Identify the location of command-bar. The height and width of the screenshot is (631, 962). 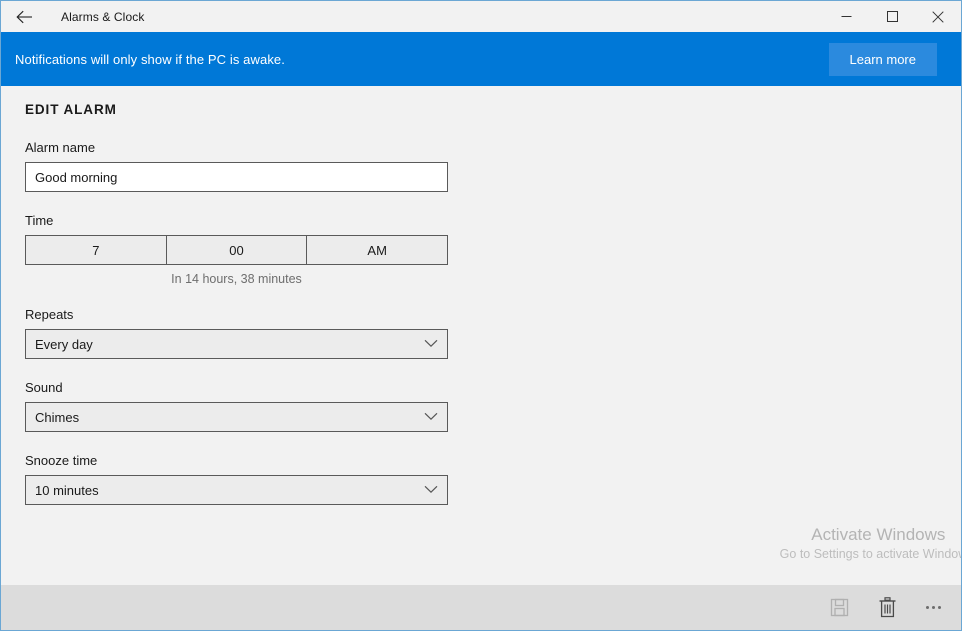
(481, 607).